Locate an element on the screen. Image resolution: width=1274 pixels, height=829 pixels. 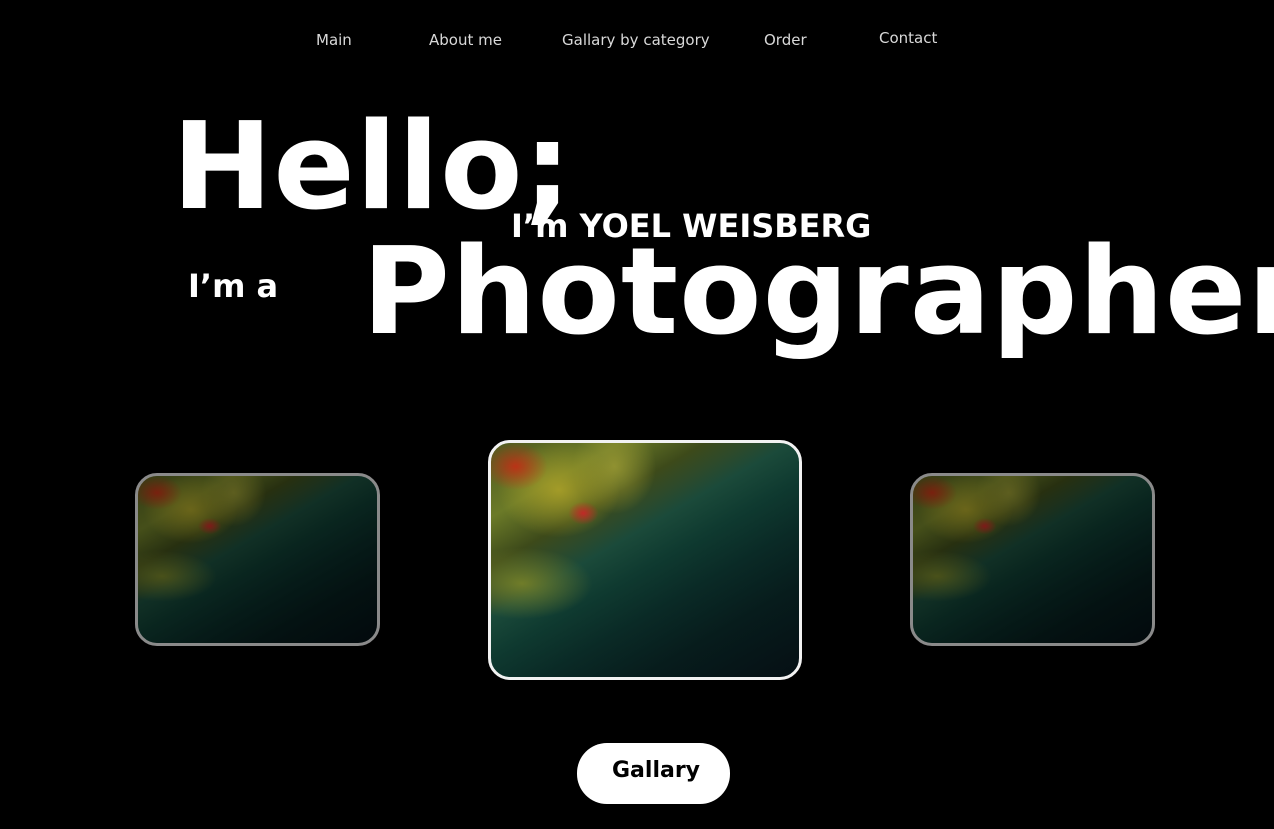
nav-item-about-me: About me is located at coordinates (465, 40).